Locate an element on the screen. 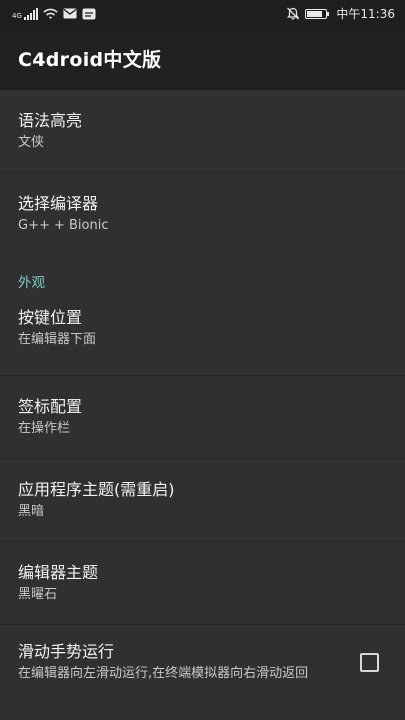 The width and height of the screenshot is (405, 720). app-bar: C4droid中文版 is located at coordinates (202, 58).